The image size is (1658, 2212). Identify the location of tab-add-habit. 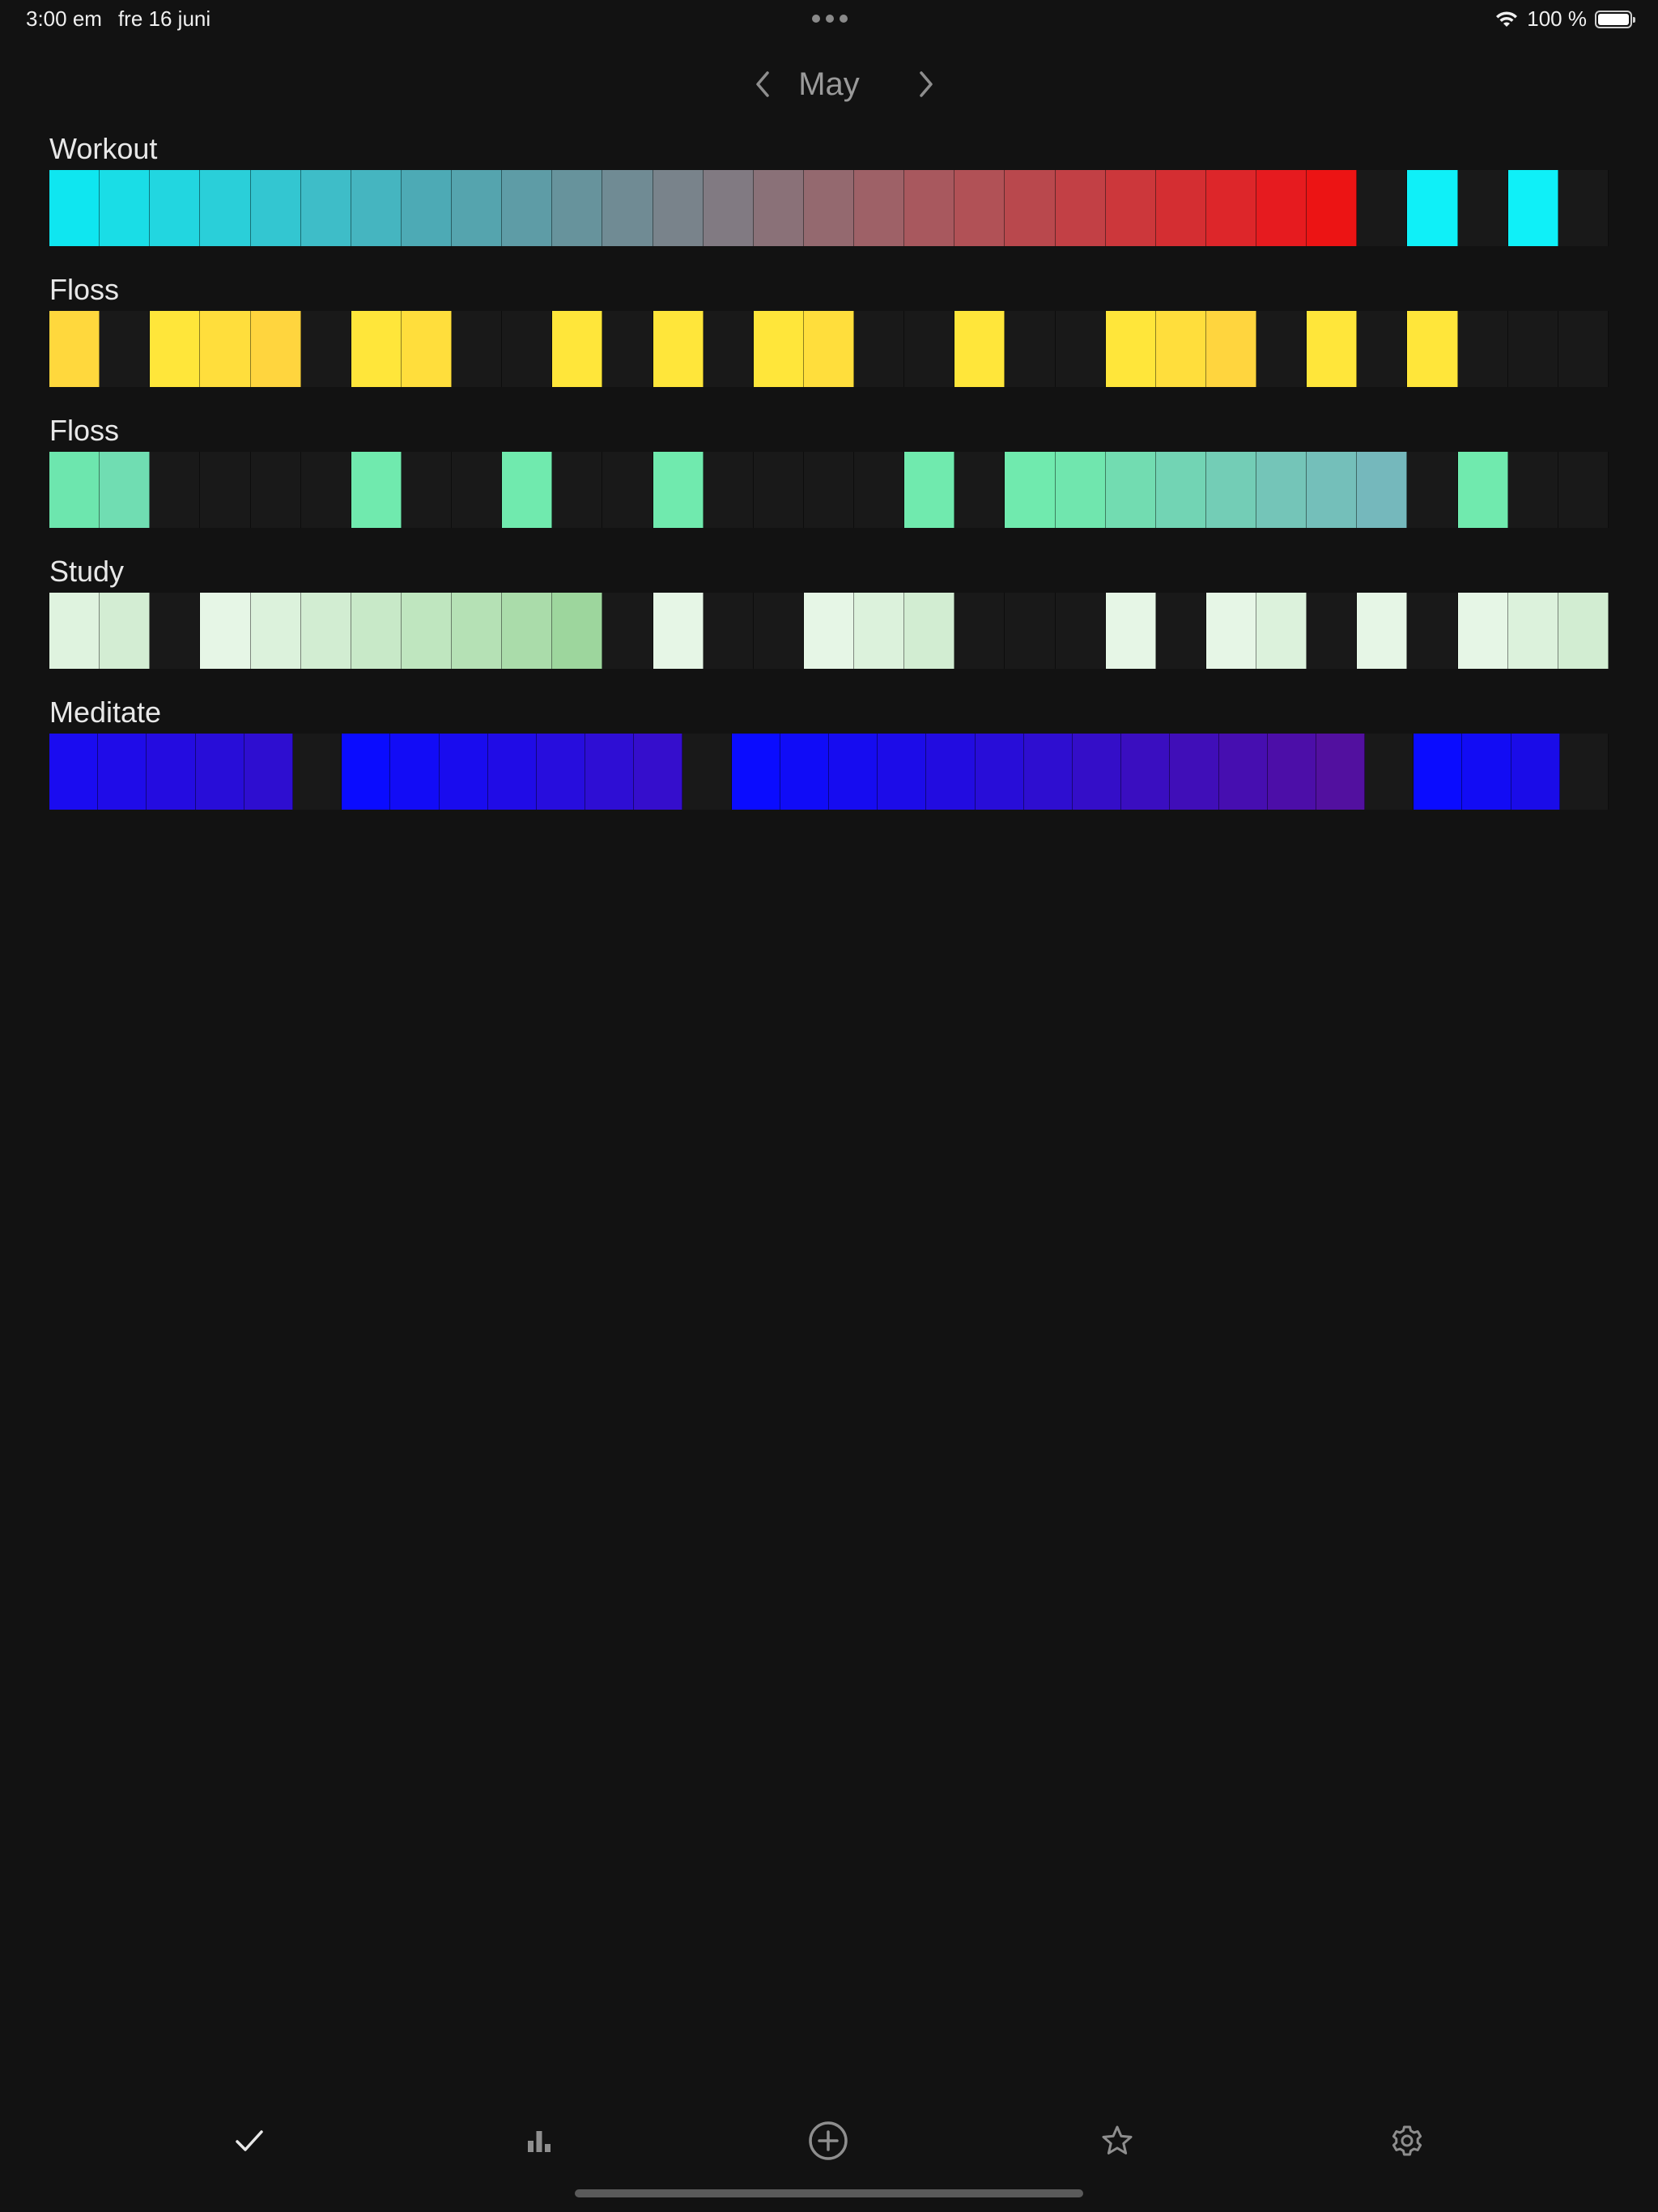
(828, 2140).